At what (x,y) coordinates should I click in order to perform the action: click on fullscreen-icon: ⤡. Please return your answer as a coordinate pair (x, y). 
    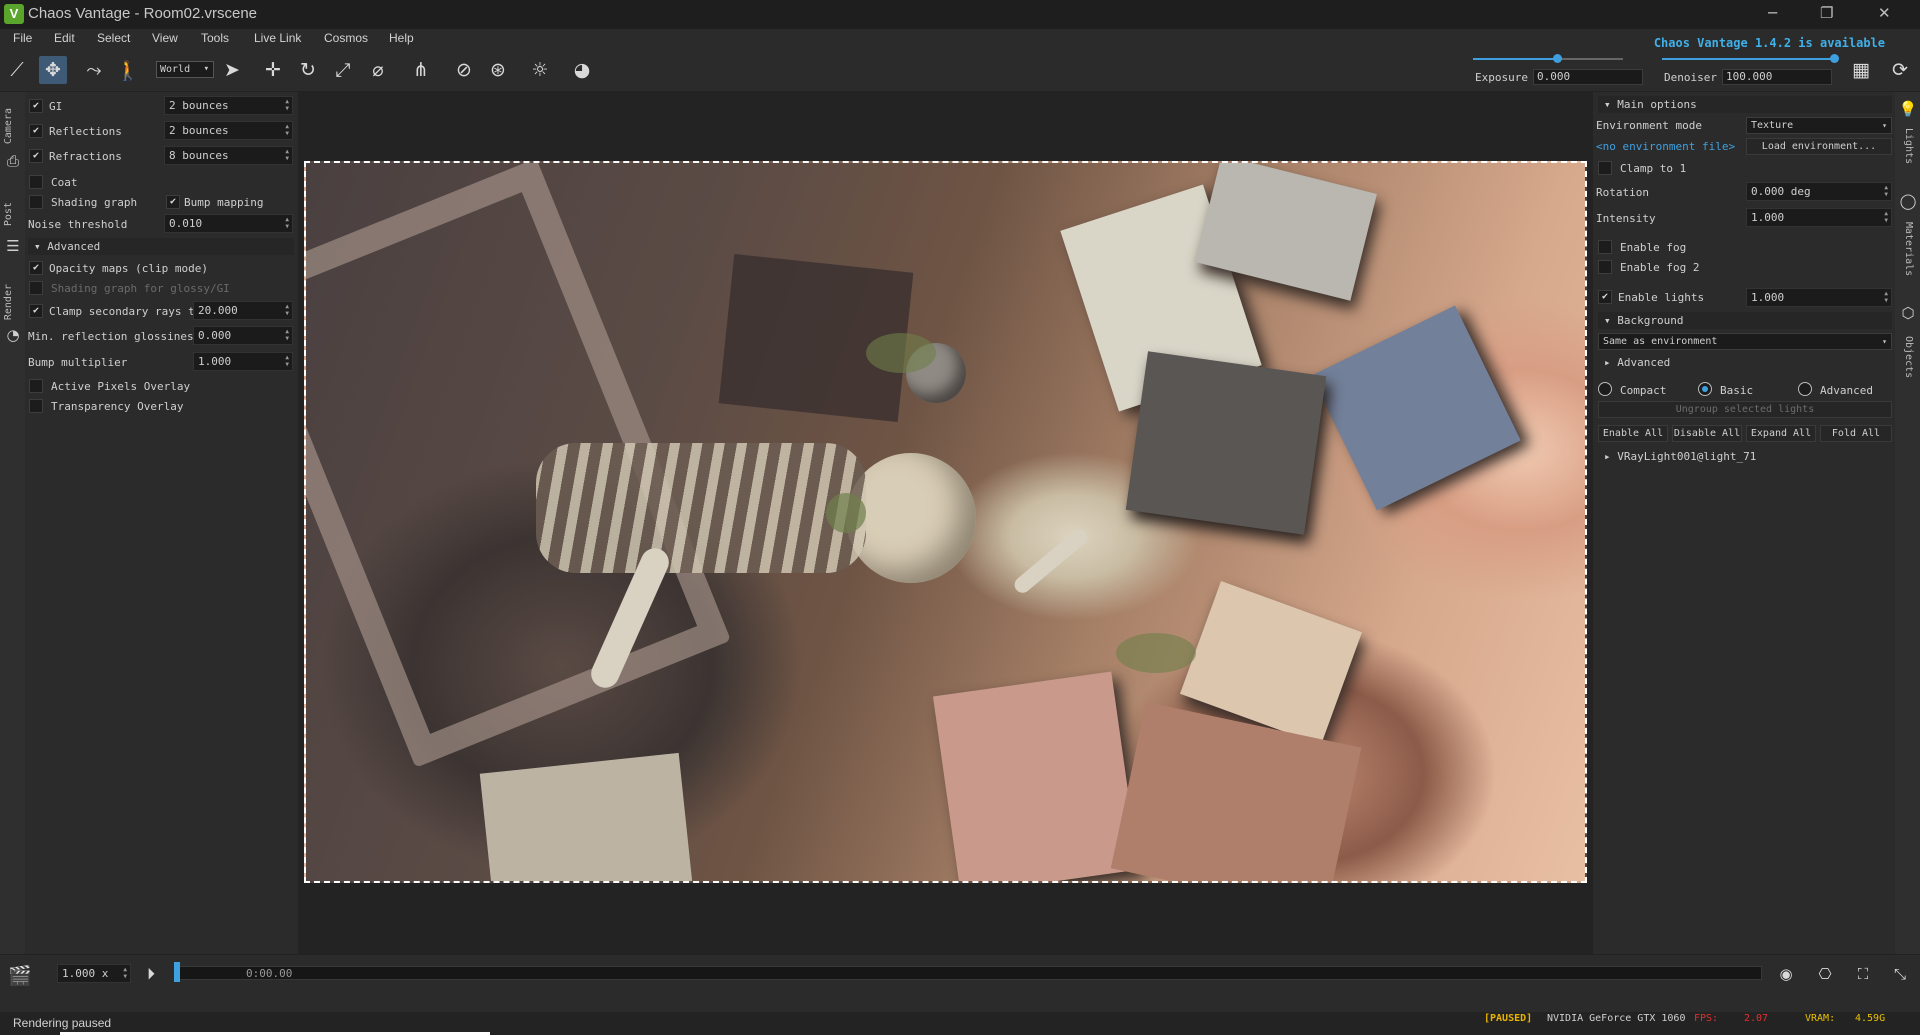
    Looking at the image, I should click on (1900, 974).